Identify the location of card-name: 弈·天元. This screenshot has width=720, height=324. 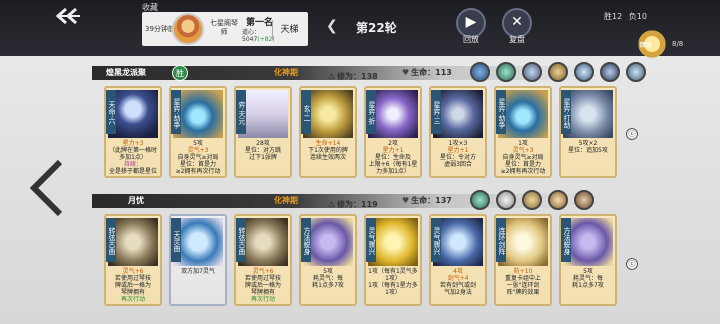
(241, 112).